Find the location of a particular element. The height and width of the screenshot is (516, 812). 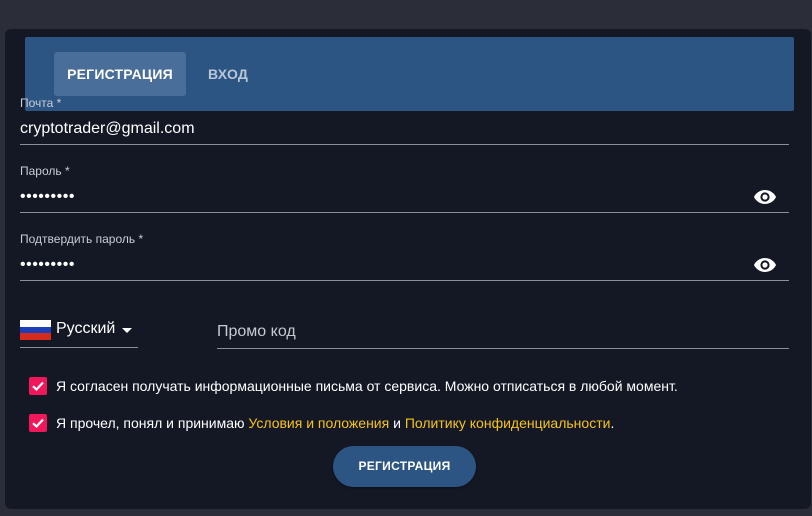

language-select: Русский is located at coordinates (79, 333).